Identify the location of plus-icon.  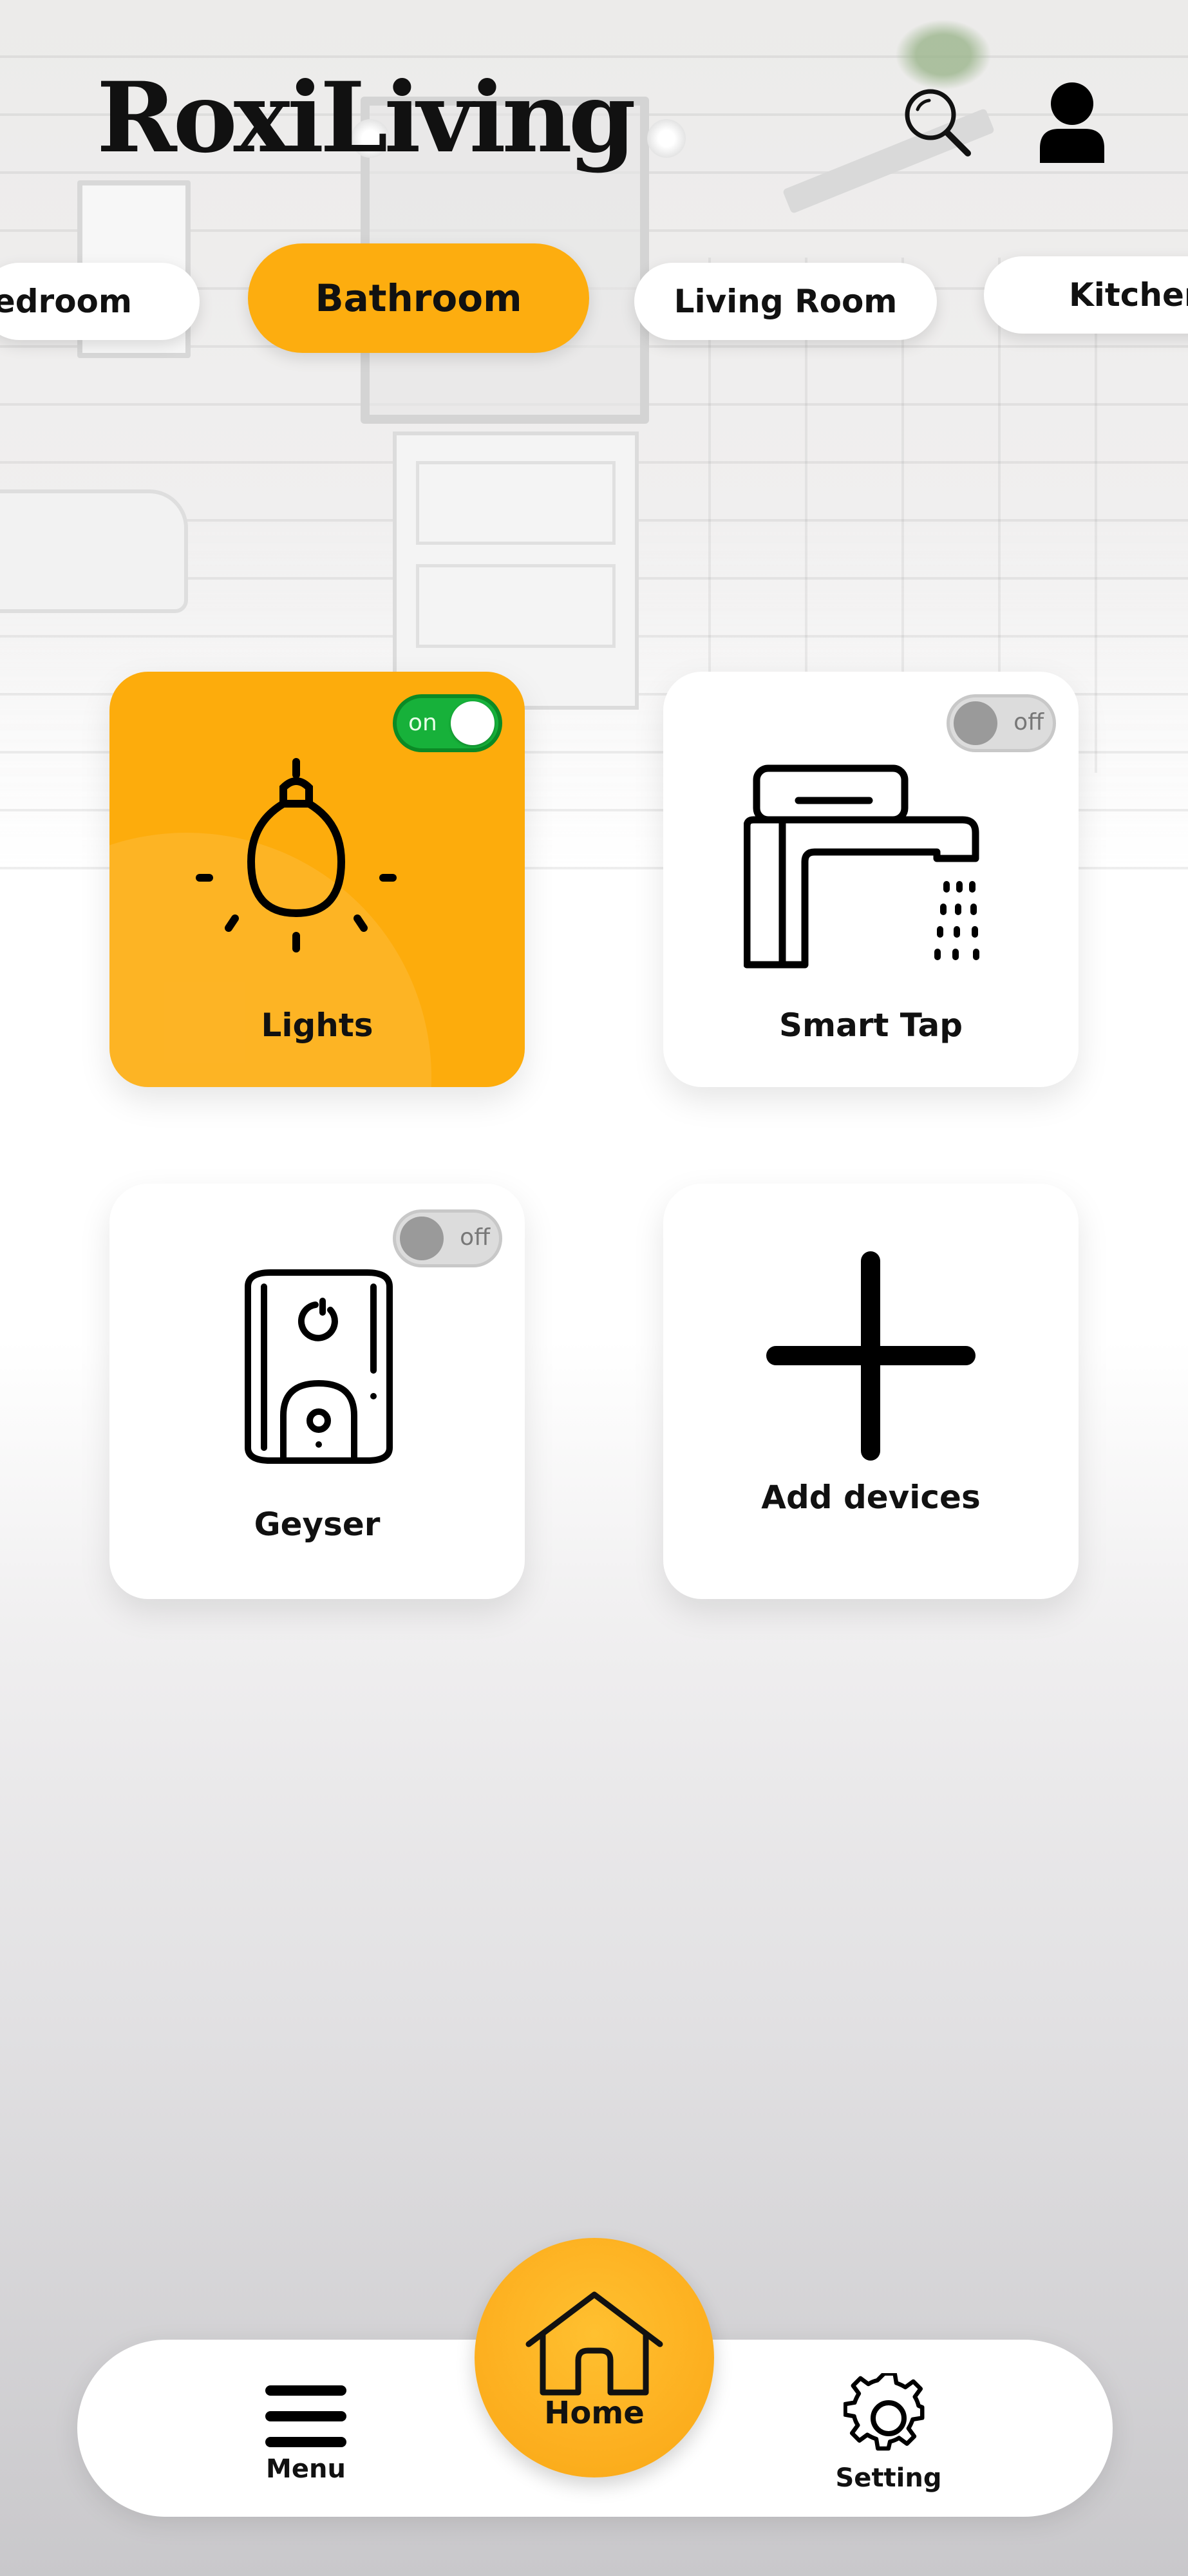
(871, 1356).